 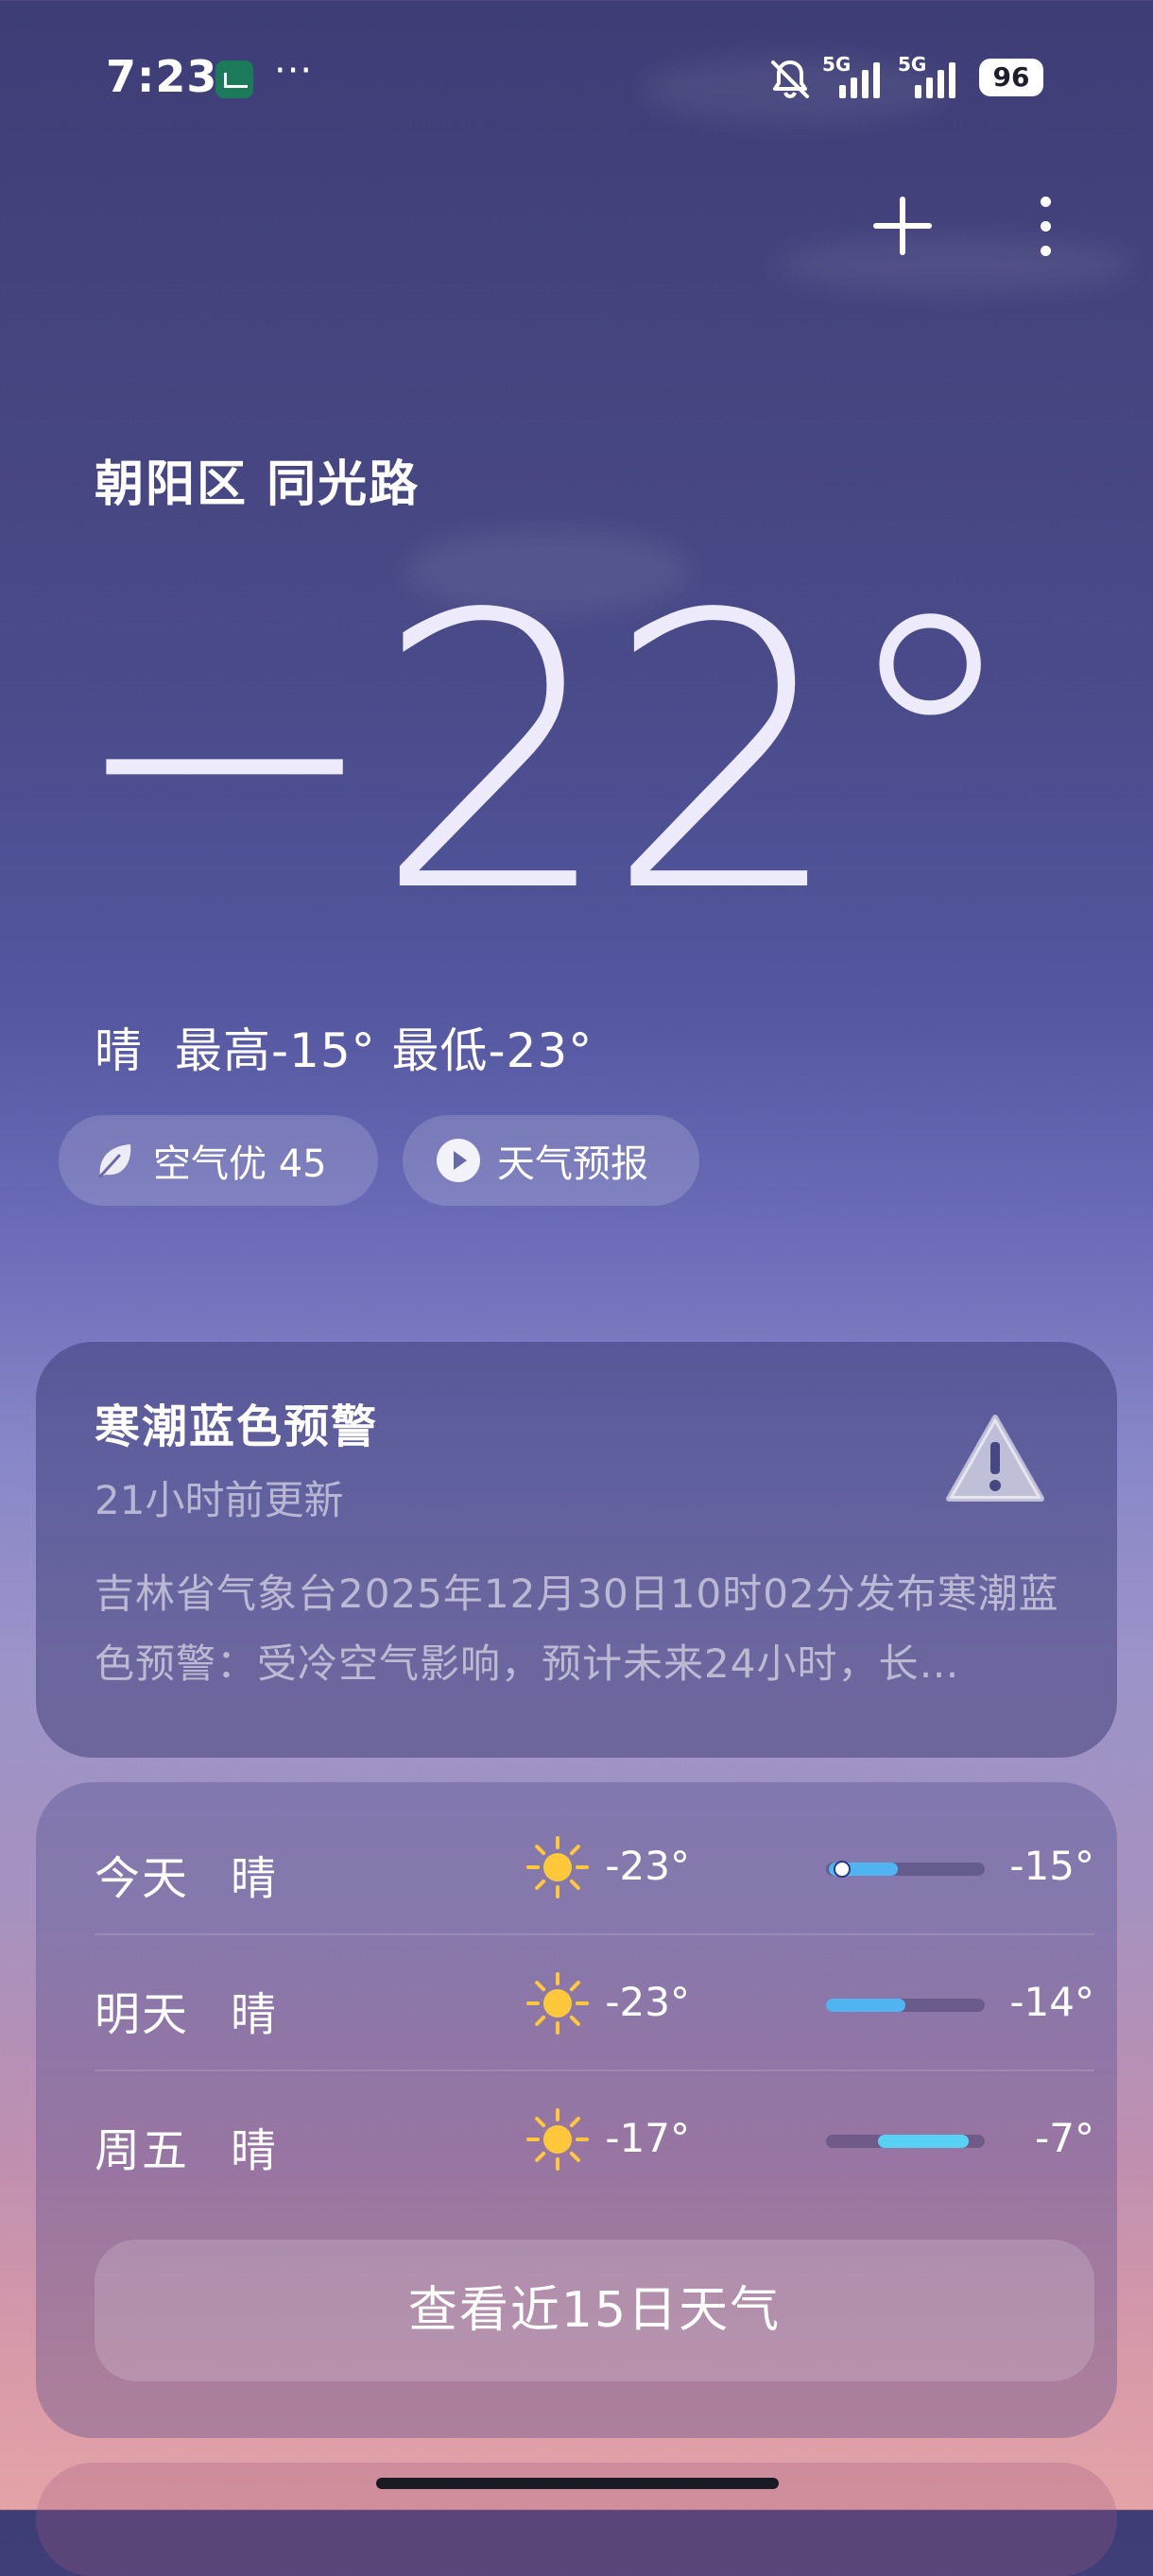 I want to click on mute-icon, so click(x=790, y=79).